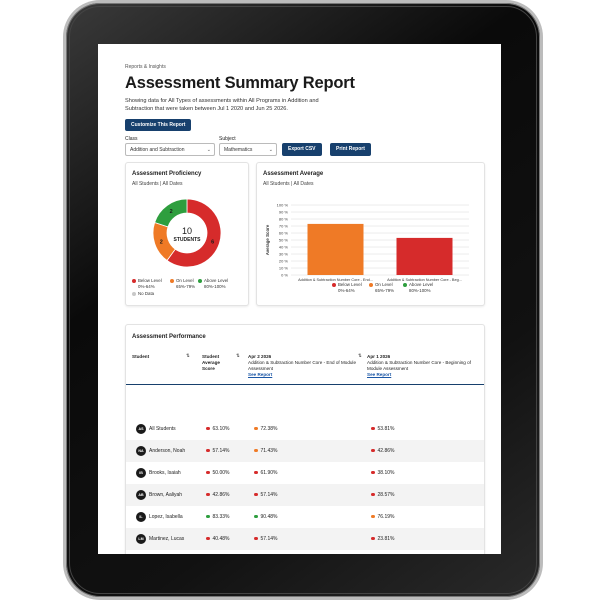 Image resolution: width=607 pixels, height=600 pixels. What do you see at coordinates (162, 429) in the screenshot?
I see `student-name: All Students` at bounding box center [162, 429].